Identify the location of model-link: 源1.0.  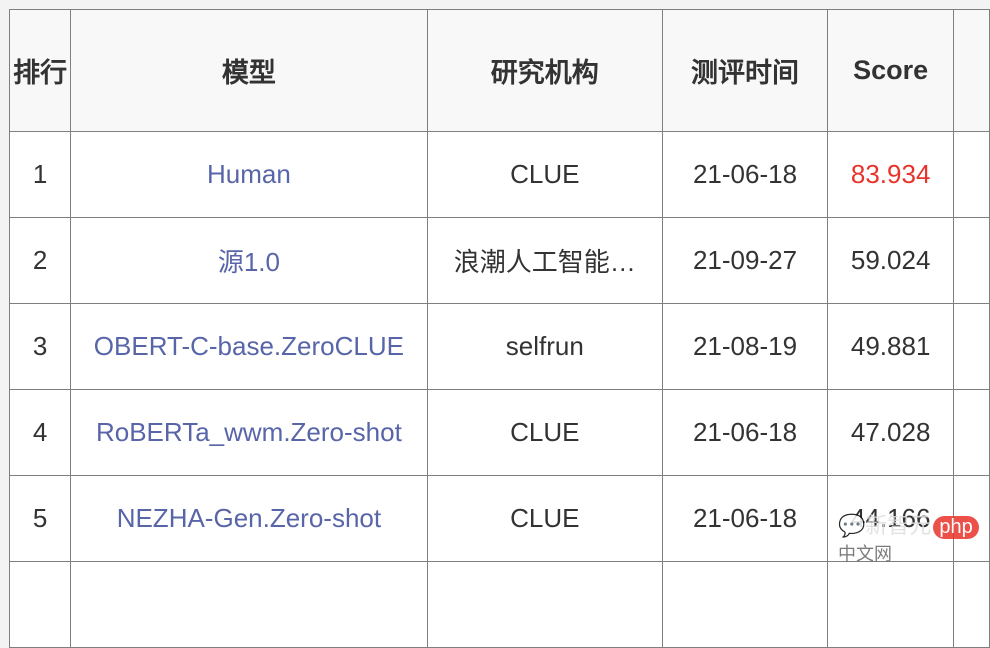
(249, 262).